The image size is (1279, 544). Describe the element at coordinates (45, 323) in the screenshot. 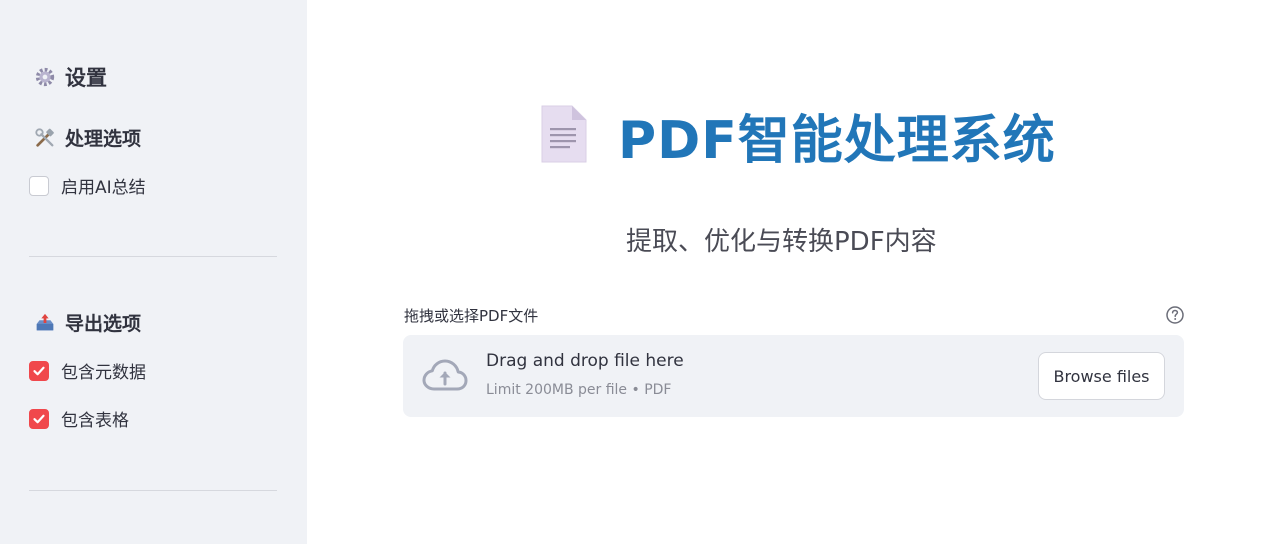

I see `outbox-tray-icon` at that location.